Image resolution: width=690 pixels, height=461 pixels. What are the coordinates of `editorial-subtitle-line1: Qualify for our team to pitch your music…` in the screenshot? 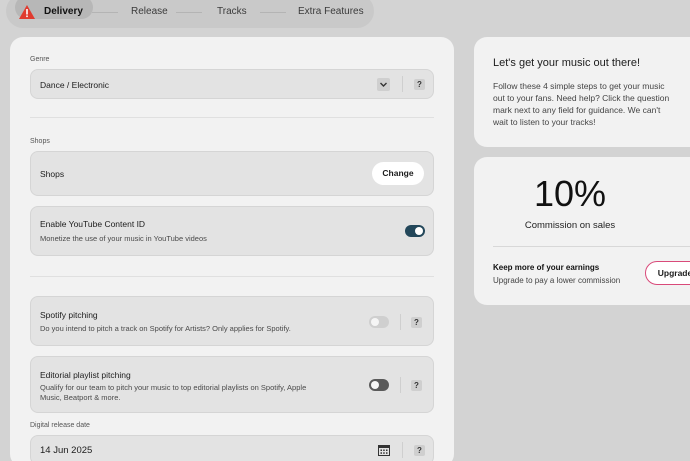 It's located at (173, 387).